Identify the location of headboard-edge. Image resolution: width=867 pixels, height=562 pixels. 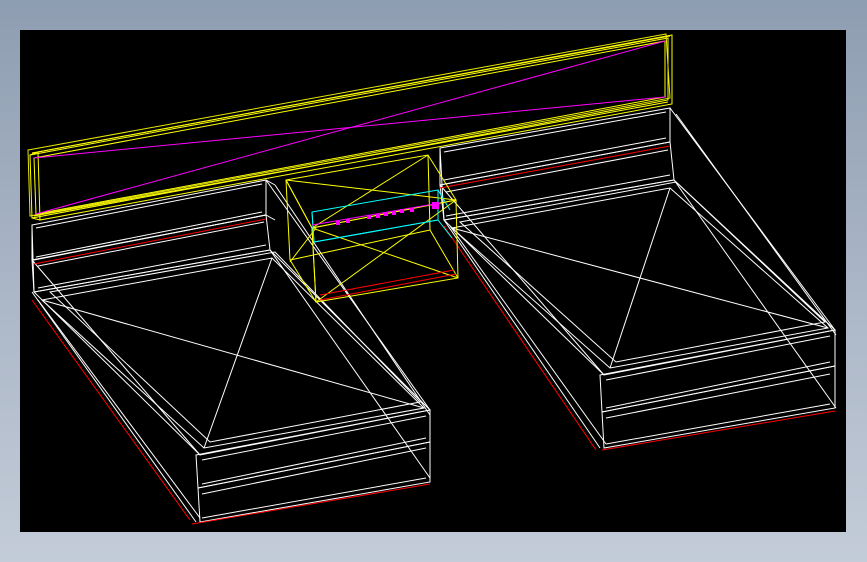
(36, 219).